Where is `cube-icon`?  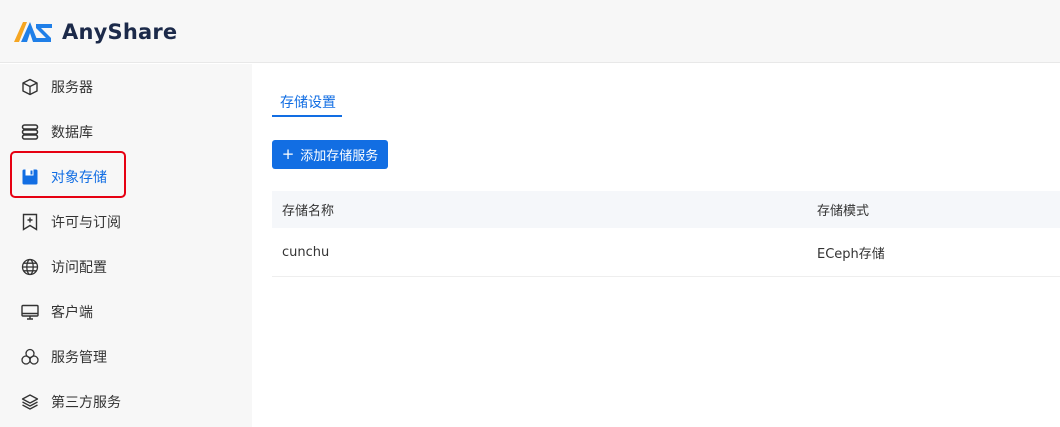 cube-icon is located at coordinates (30, 87).